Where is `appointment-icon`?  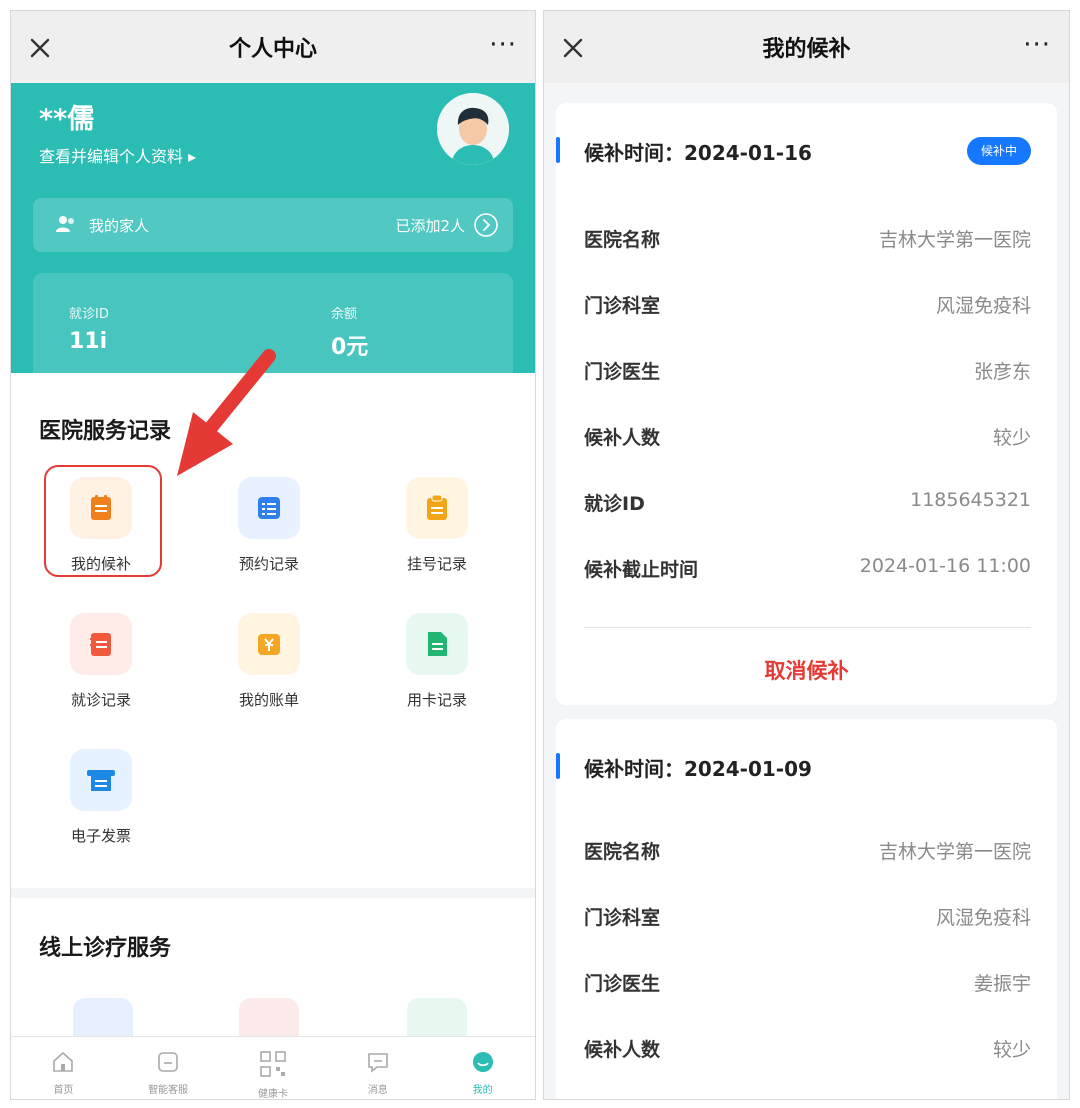
appointment-icon is located at coordinates (269, 508).